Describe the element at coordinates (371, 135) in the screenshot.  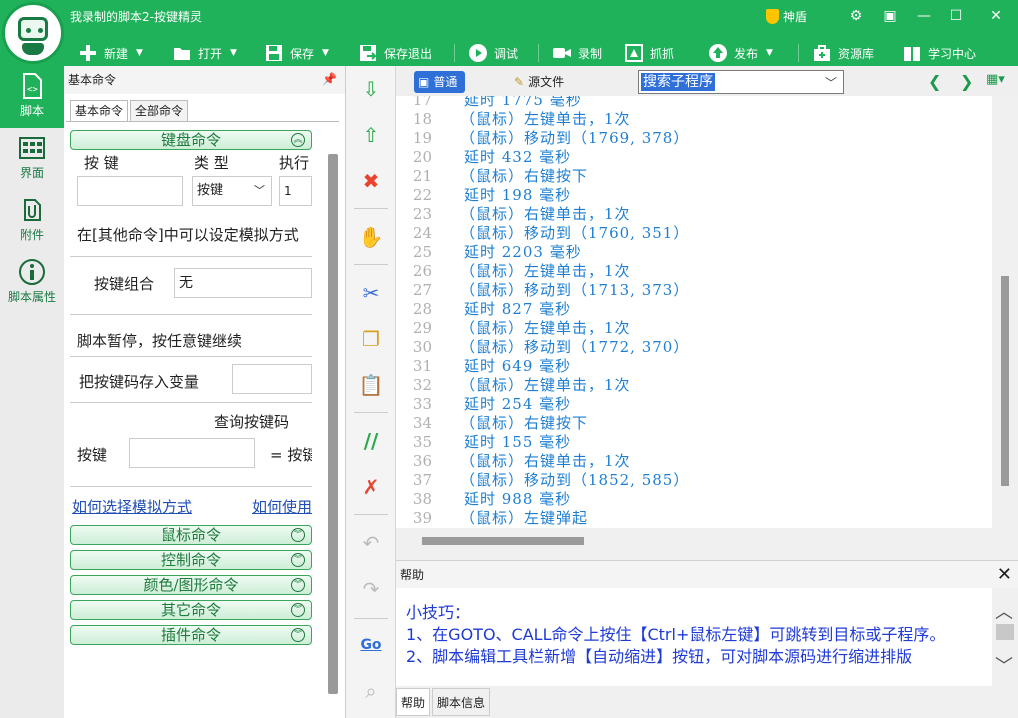
I see `move-up-icon: ⇧` at that location.